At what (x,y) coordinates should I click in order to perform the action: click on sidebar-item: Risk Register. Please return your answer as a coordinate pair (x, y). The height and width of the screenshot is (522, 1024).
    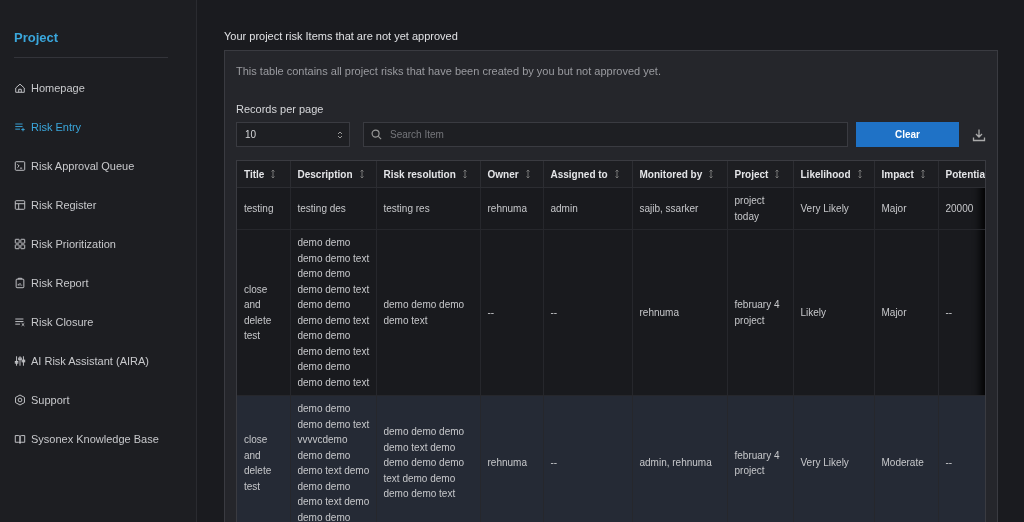
    Looking at the image, I should click on (55, 204).